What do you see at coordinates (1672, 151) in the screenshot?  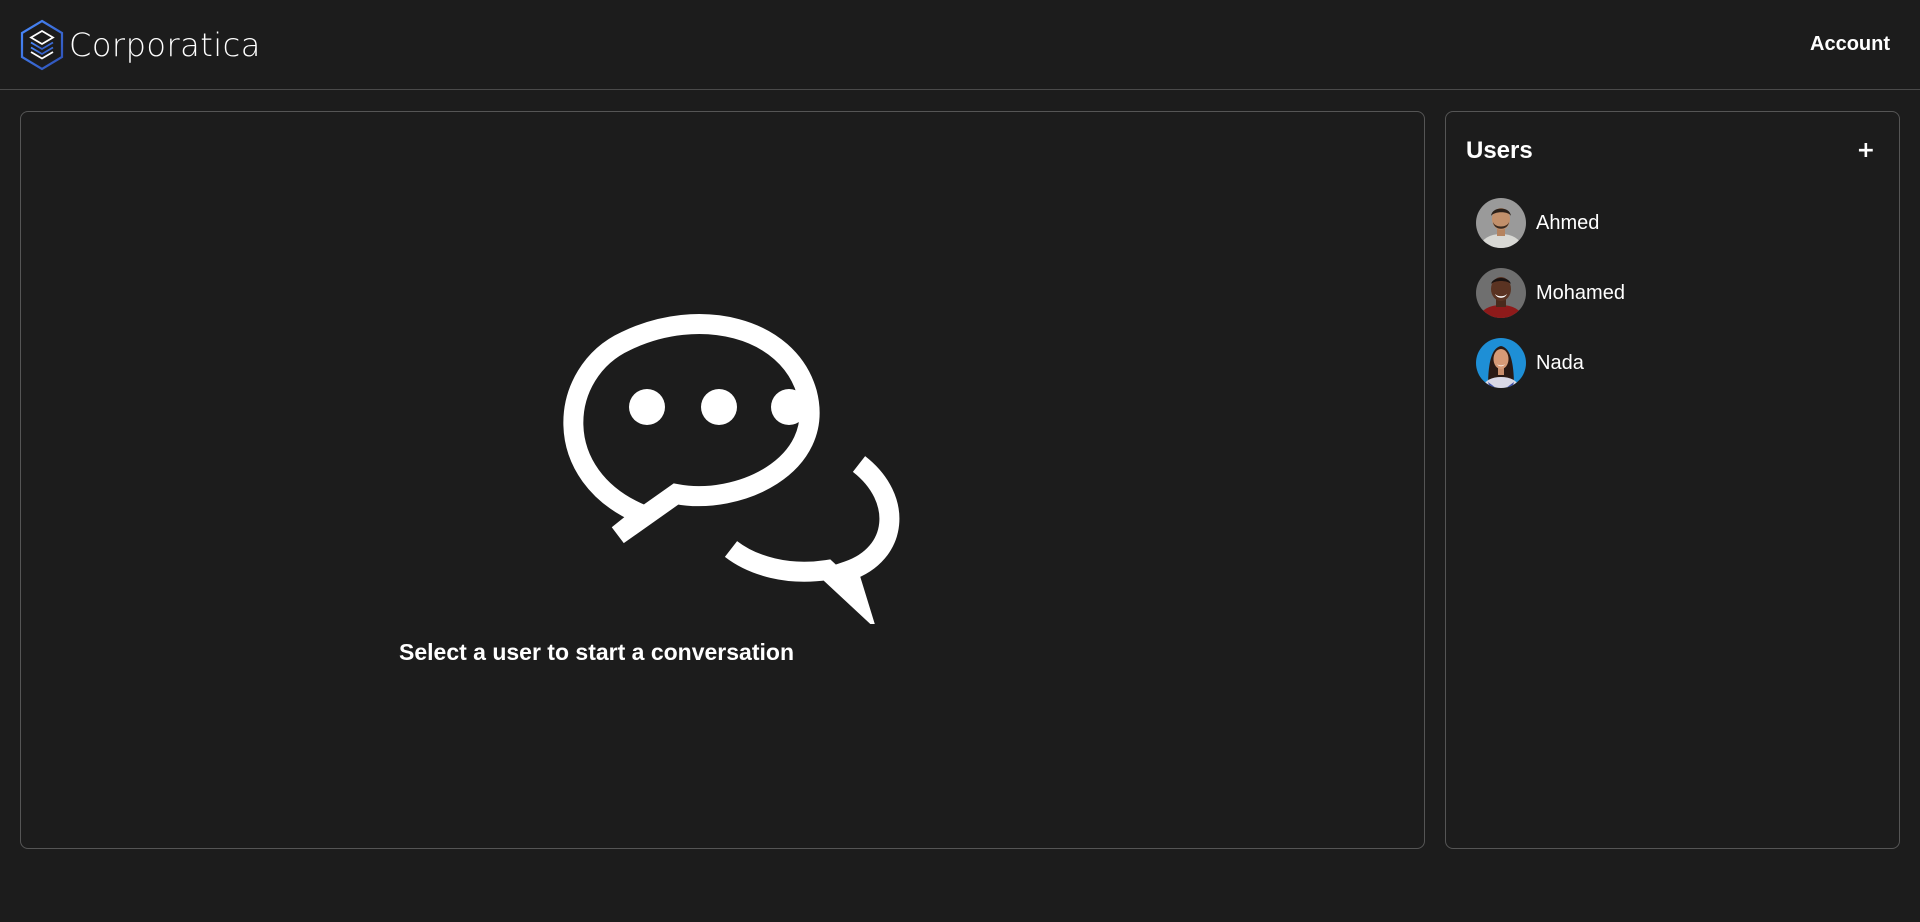 I see `users-header: Users +` at bounding box center [1672, 151].